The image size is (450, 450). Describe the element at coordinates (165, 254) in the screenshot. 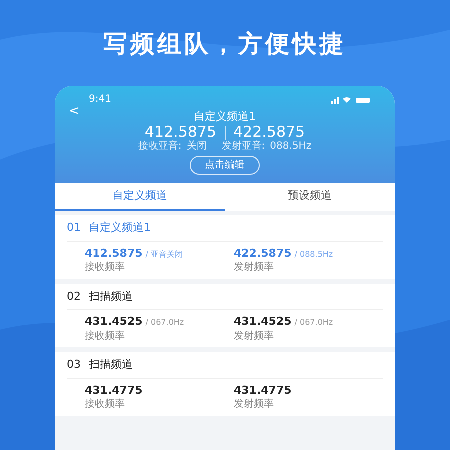

I see `tone-value: / 亚音关闭` at that location.